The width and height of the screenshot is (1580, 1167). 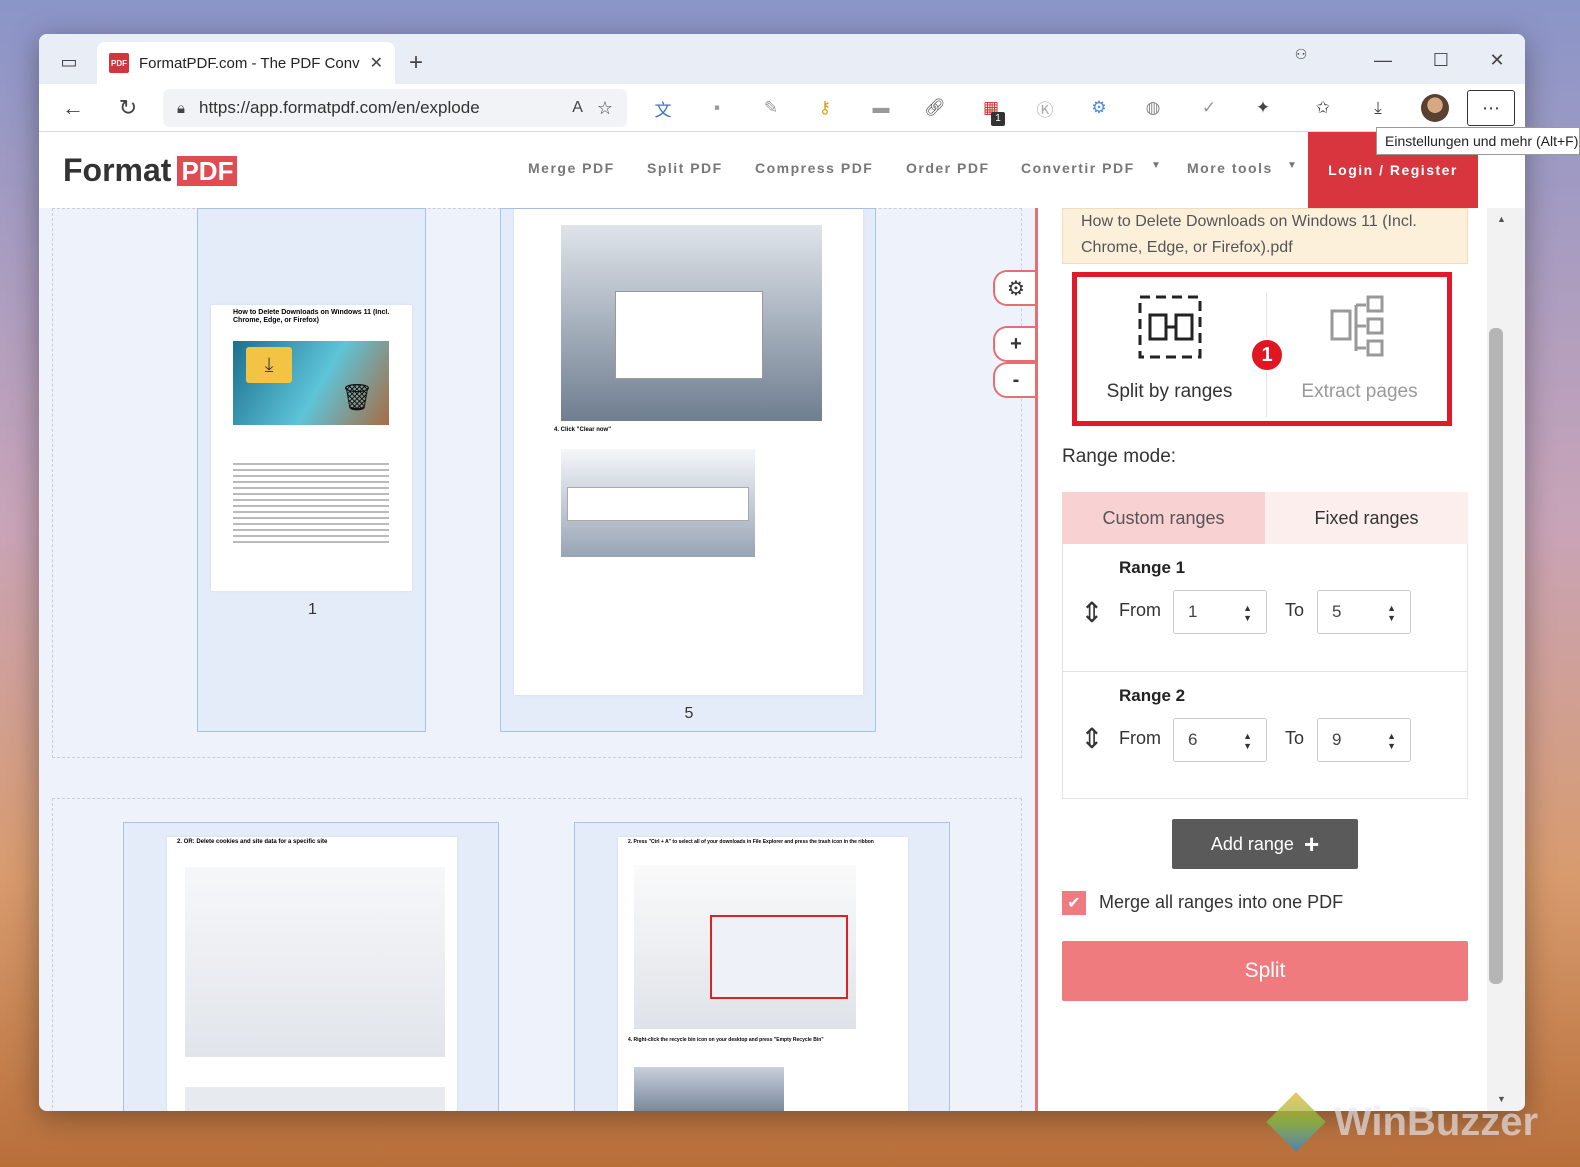 I want to click on favorites-icon: ✩, so click(x=1323, y=108).